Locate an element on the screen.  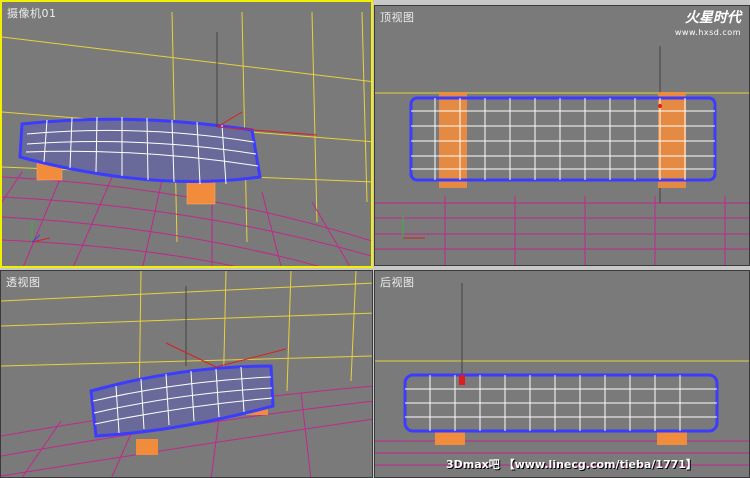
logo-text: 火星时代 is located at coordinates (713, 18).